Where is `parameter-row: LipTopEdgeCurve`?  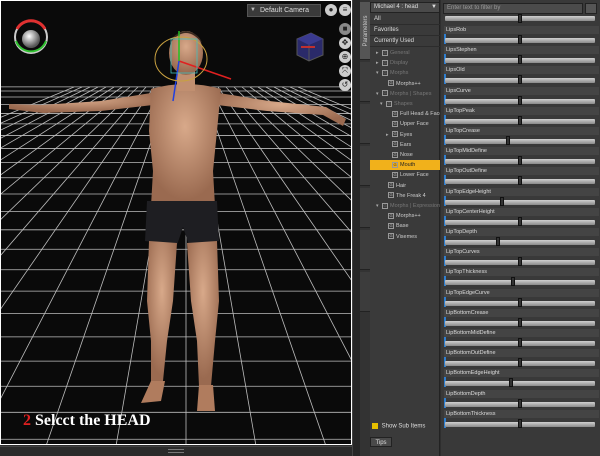 parameter-row: LipTopEdgeCurve is located at coordinates (521, 298).